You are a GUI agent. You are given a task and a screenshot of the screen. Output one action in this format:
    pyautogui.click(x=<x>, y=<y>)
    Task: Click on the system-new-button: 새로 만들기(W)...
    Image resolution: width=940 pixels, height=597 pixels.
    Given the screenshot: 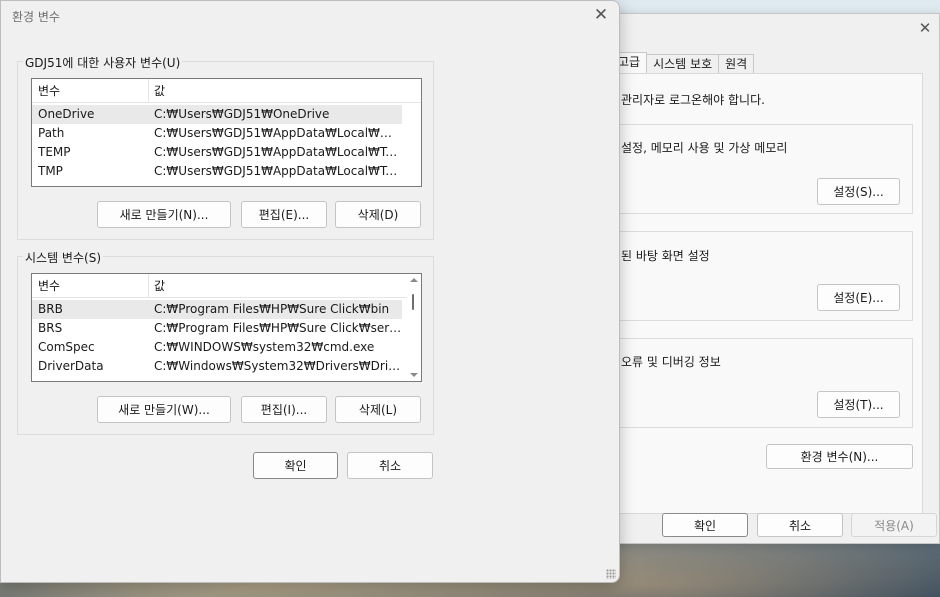 What is the action you would take?
    pyautogui.click(x=164, y=409)
    